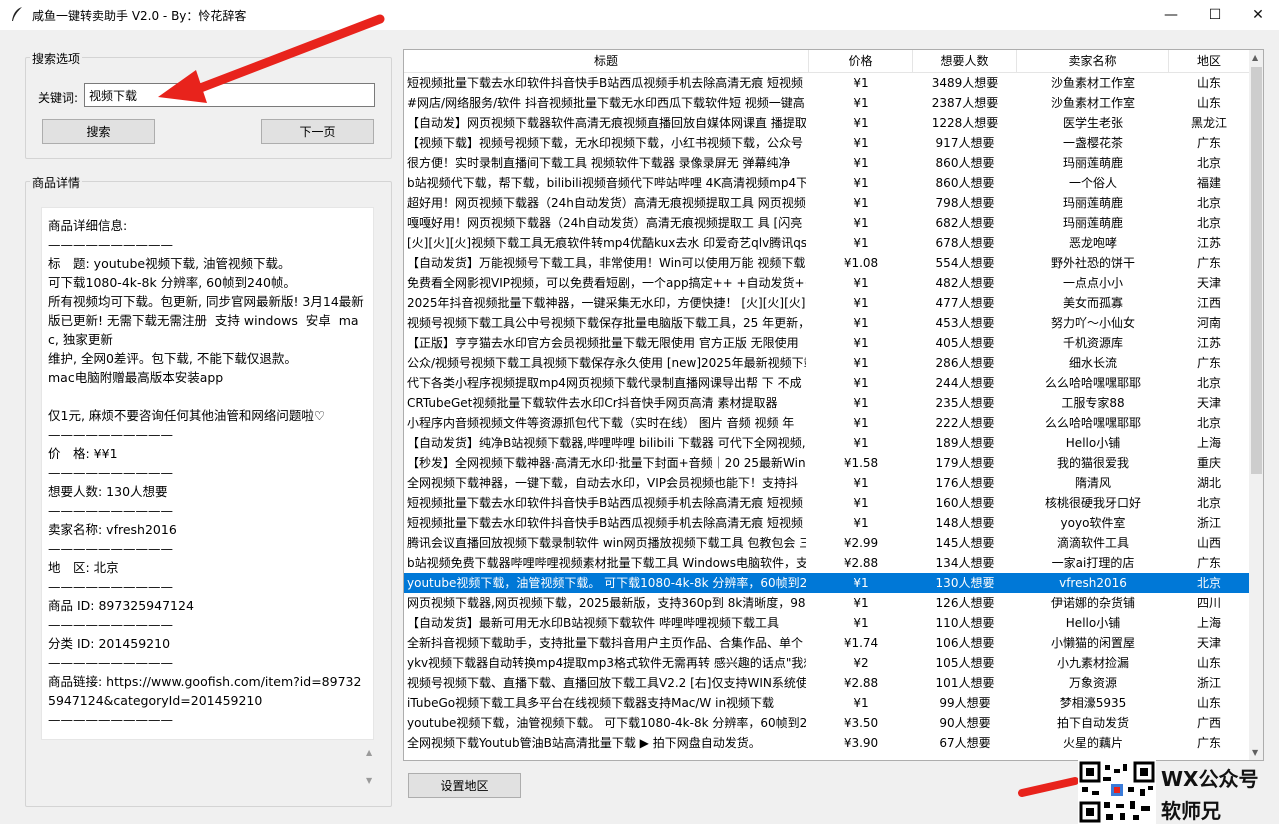 This screenshot has height=824, width=1279. What do you see at coordinates (965, 663) in the screenshot?
I see `cell-wants: 105人想要` at bounding box center [965, 663].